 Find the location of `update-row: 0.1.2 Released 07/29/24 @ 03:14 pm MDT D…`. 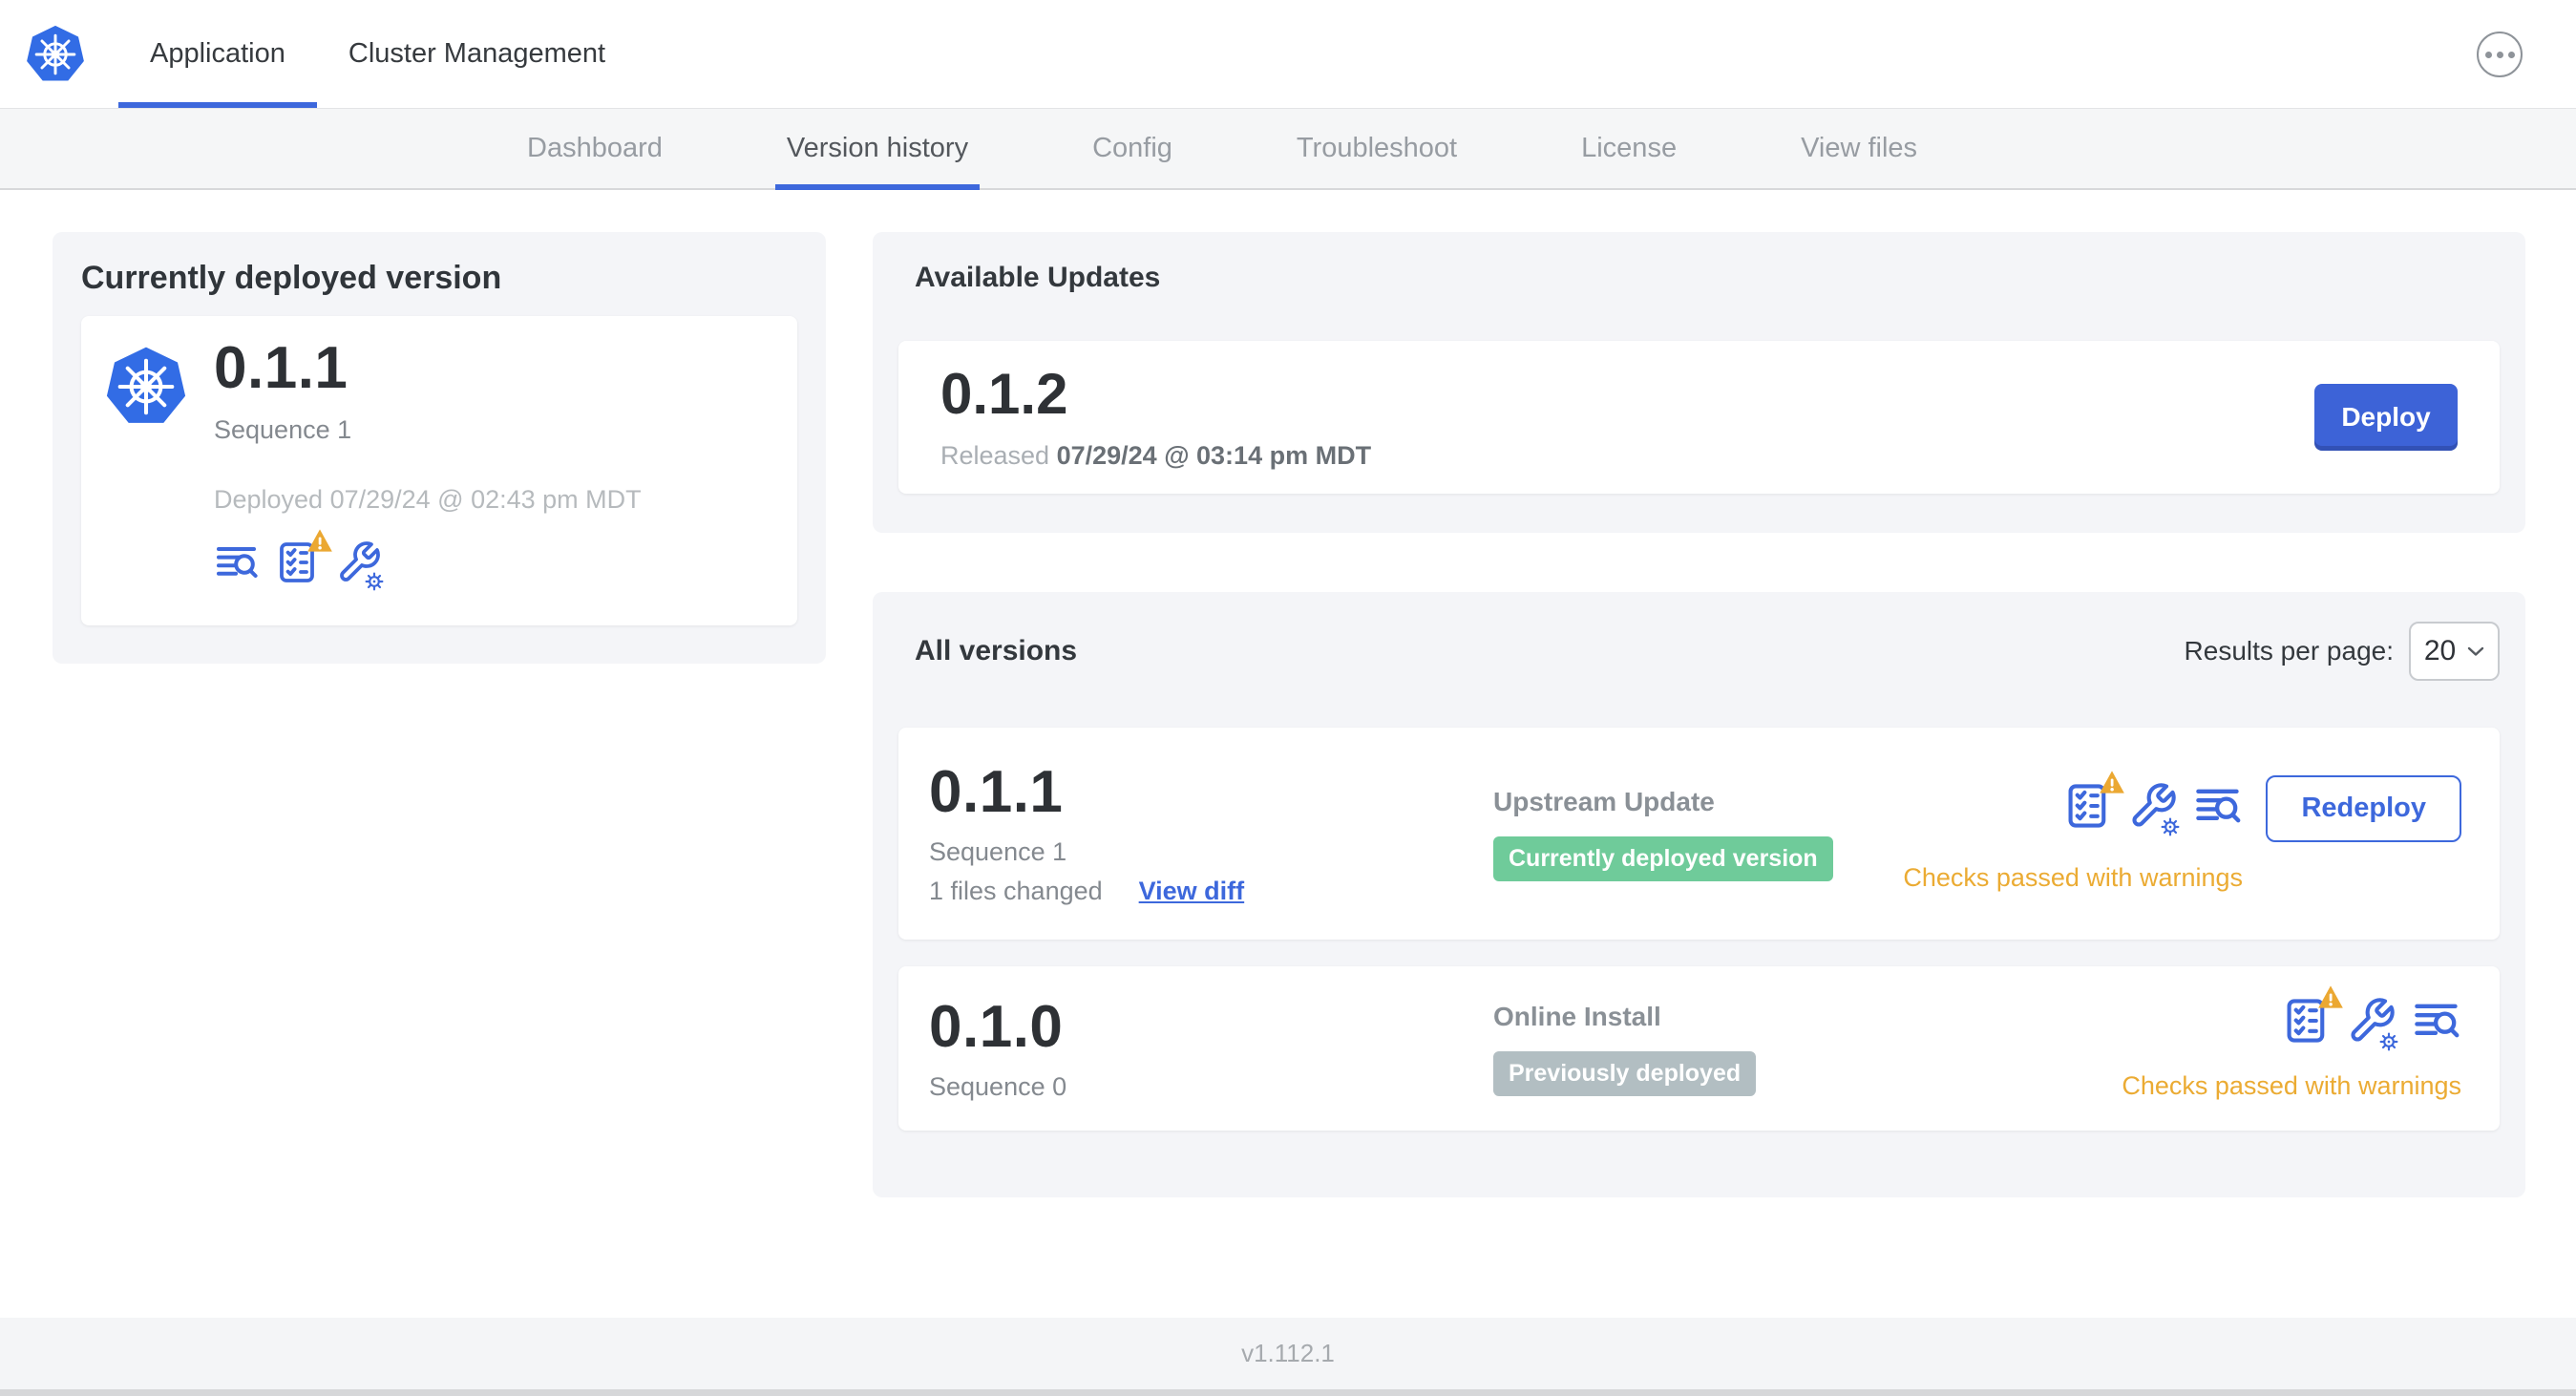

update-row: 0.1.2 Released 07/29/24 @ 03:14 pm MDT D… is located at coordinates (1699, 417).